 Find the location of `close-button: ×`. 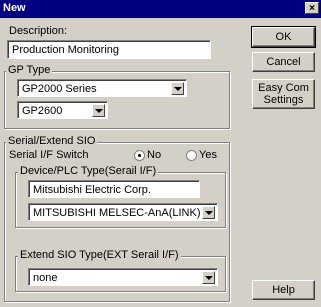

close-button: × is located at coordinates (312, 8).